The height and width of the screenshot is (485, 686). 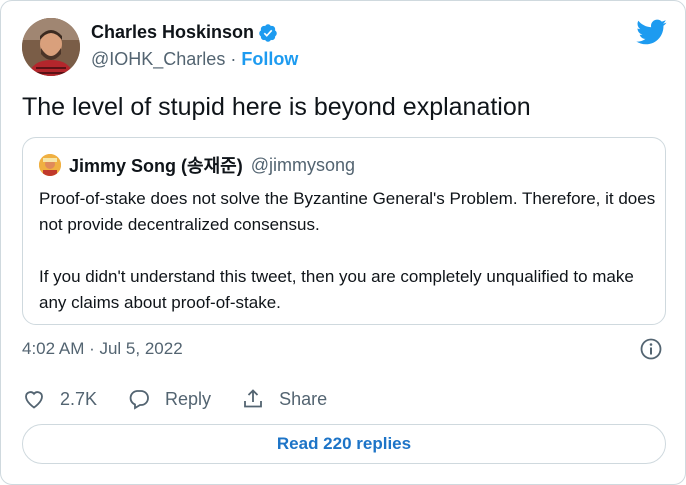 What do you see at coordinates (651, 349) in the screenshot?
I see `info-icon` at bounding box center [651, 349].